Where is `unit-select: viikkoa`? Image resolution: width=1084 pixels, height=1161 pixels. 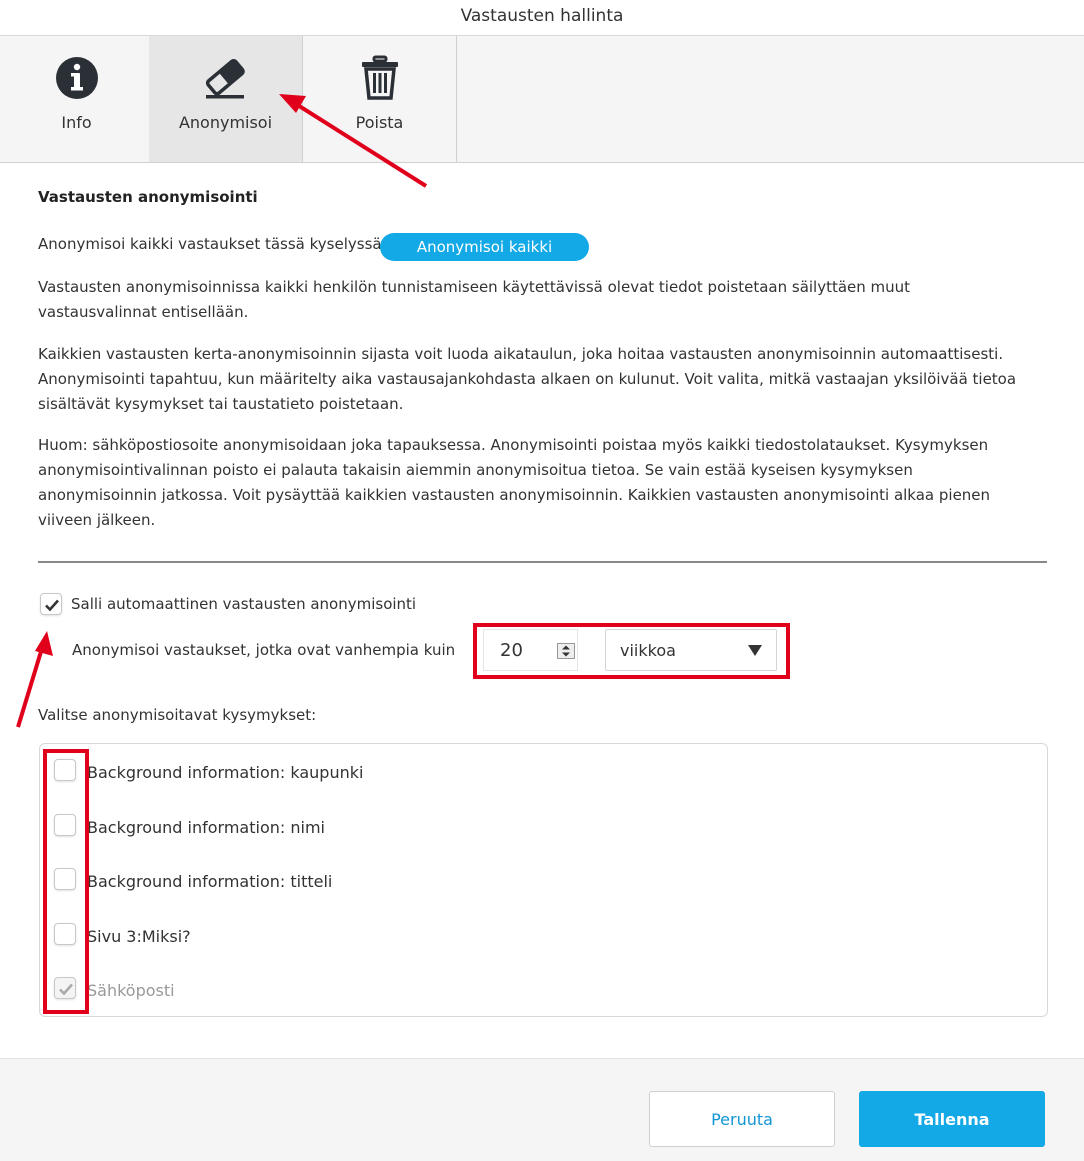 unit-select: viikkoa is located at coordinates (691, 650).